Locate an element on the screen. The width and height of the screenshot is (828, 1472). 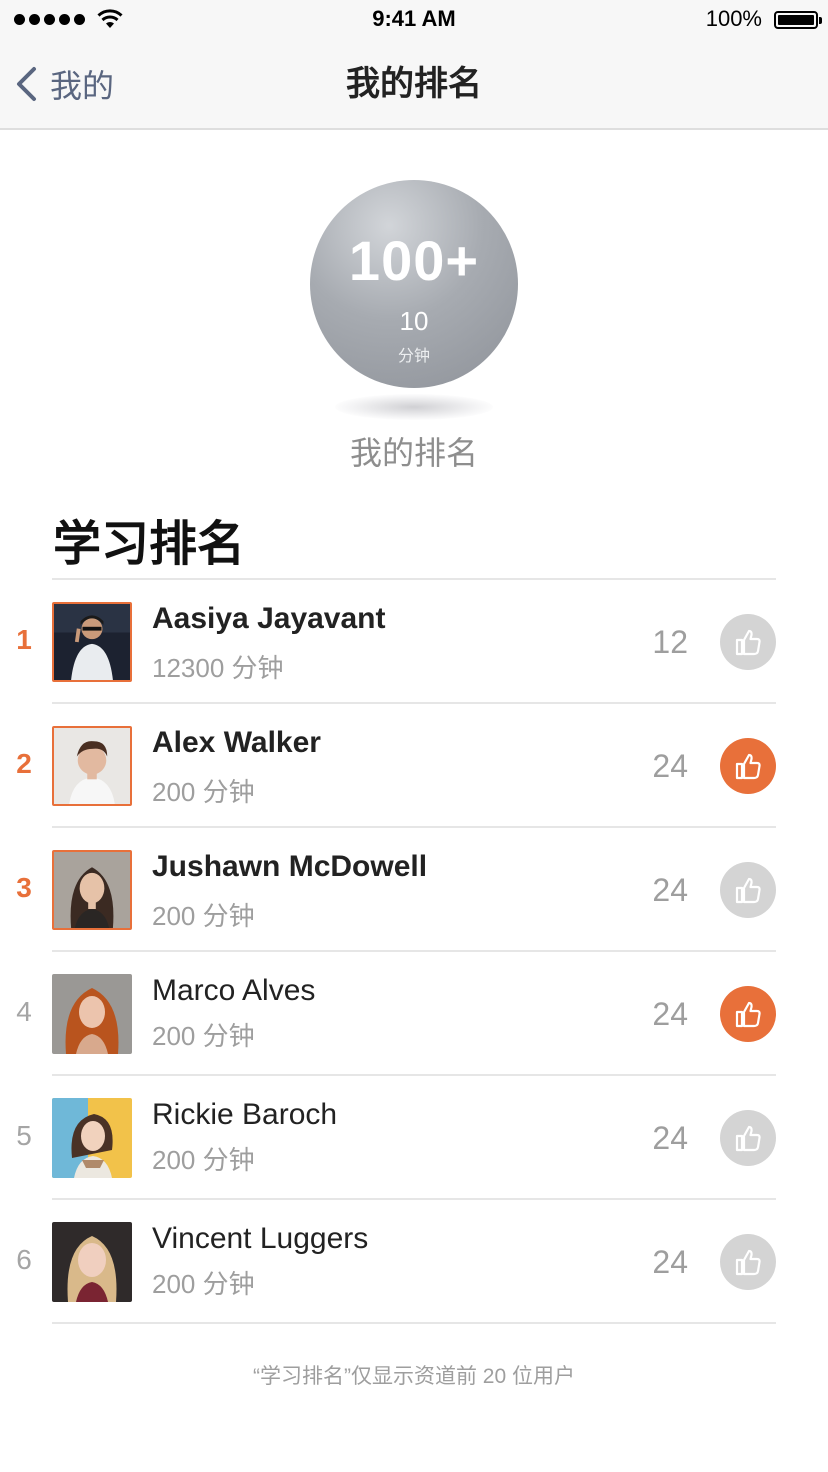
rank-number: 3 is located at coordinates (24, 887).